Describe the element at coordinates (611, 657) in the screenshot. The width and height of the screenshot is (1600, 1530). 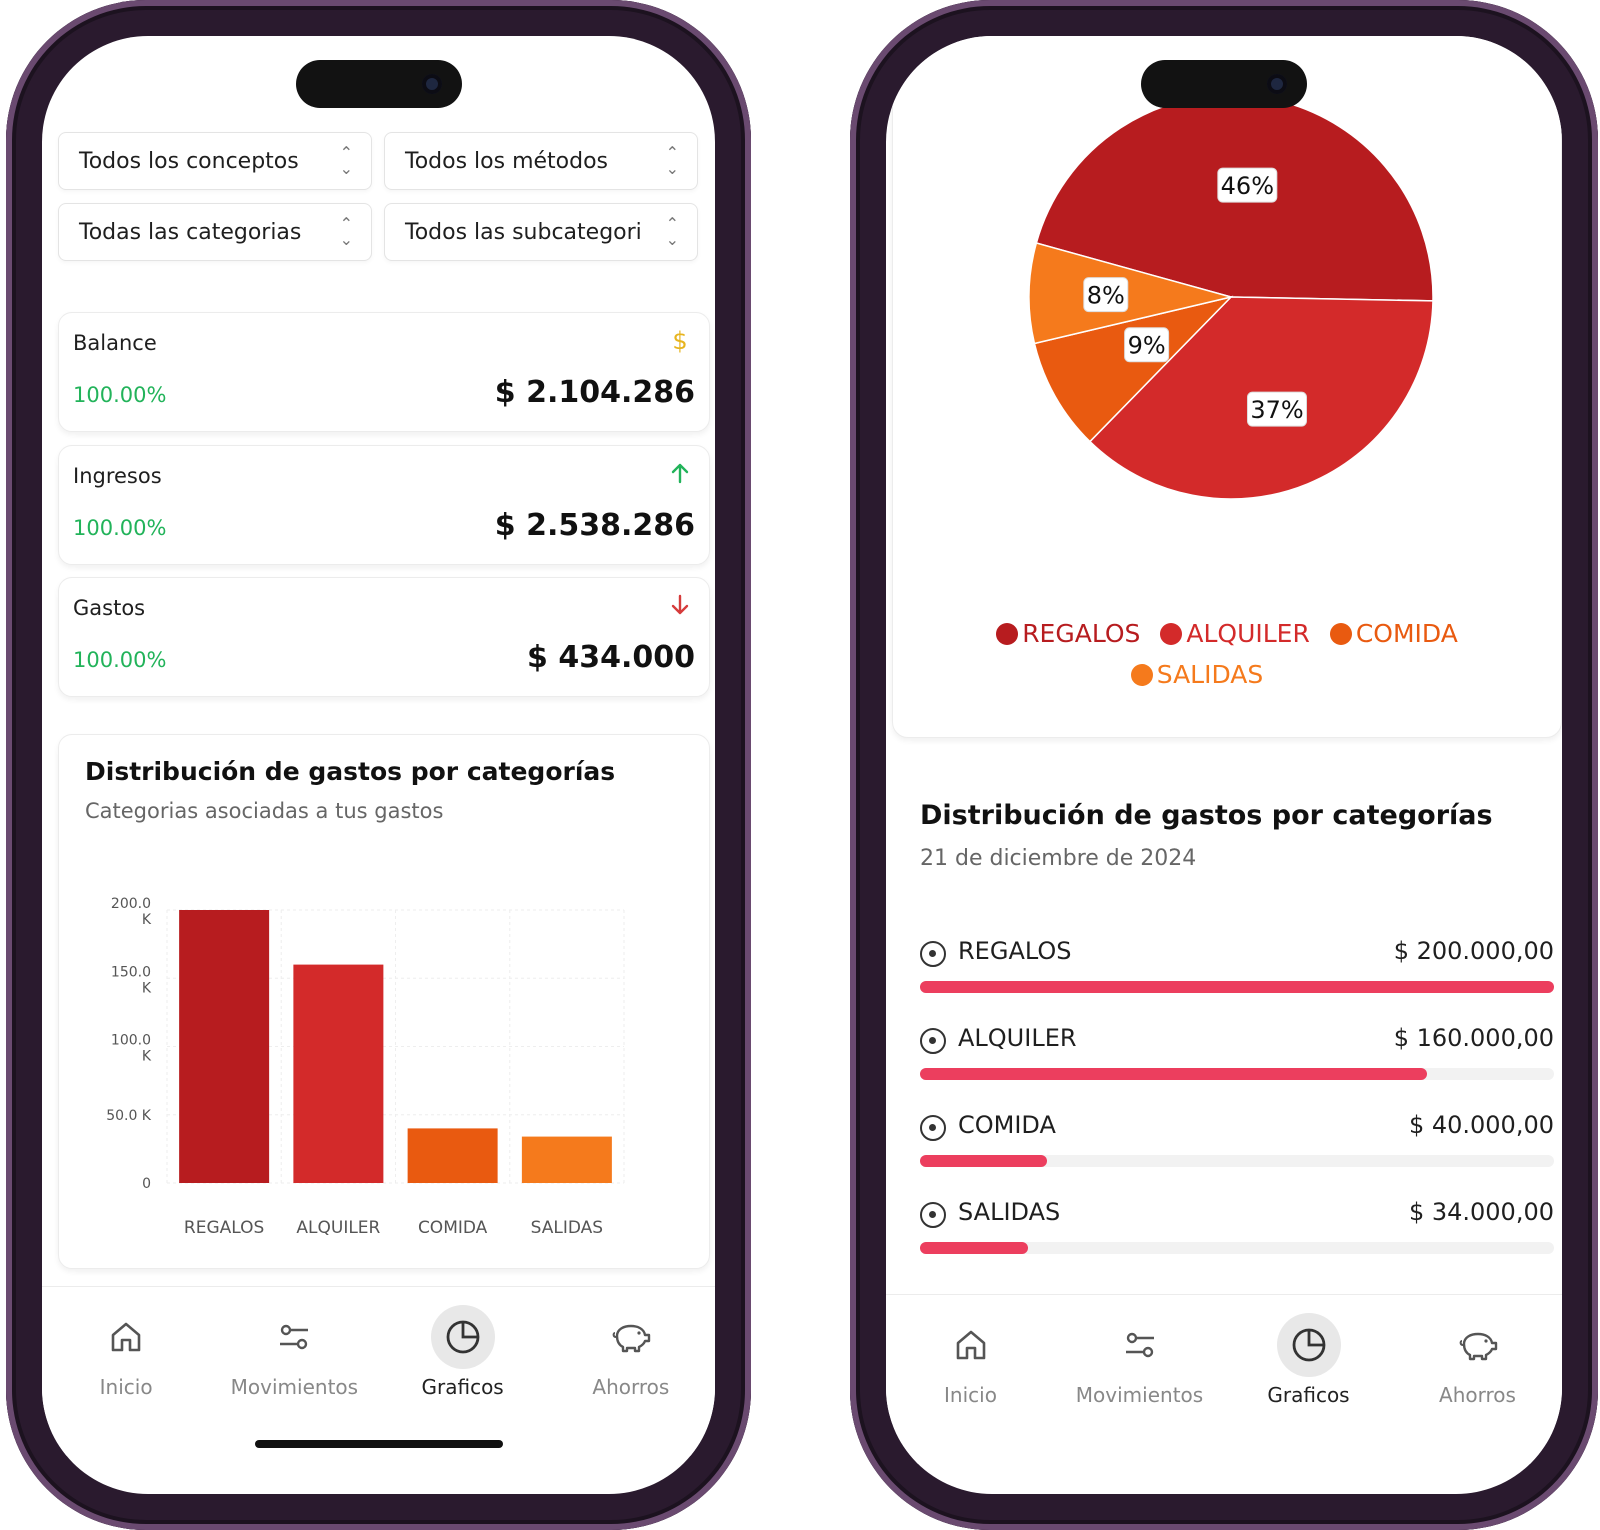
I see `expenses-amount: $ 434.000` at that location.